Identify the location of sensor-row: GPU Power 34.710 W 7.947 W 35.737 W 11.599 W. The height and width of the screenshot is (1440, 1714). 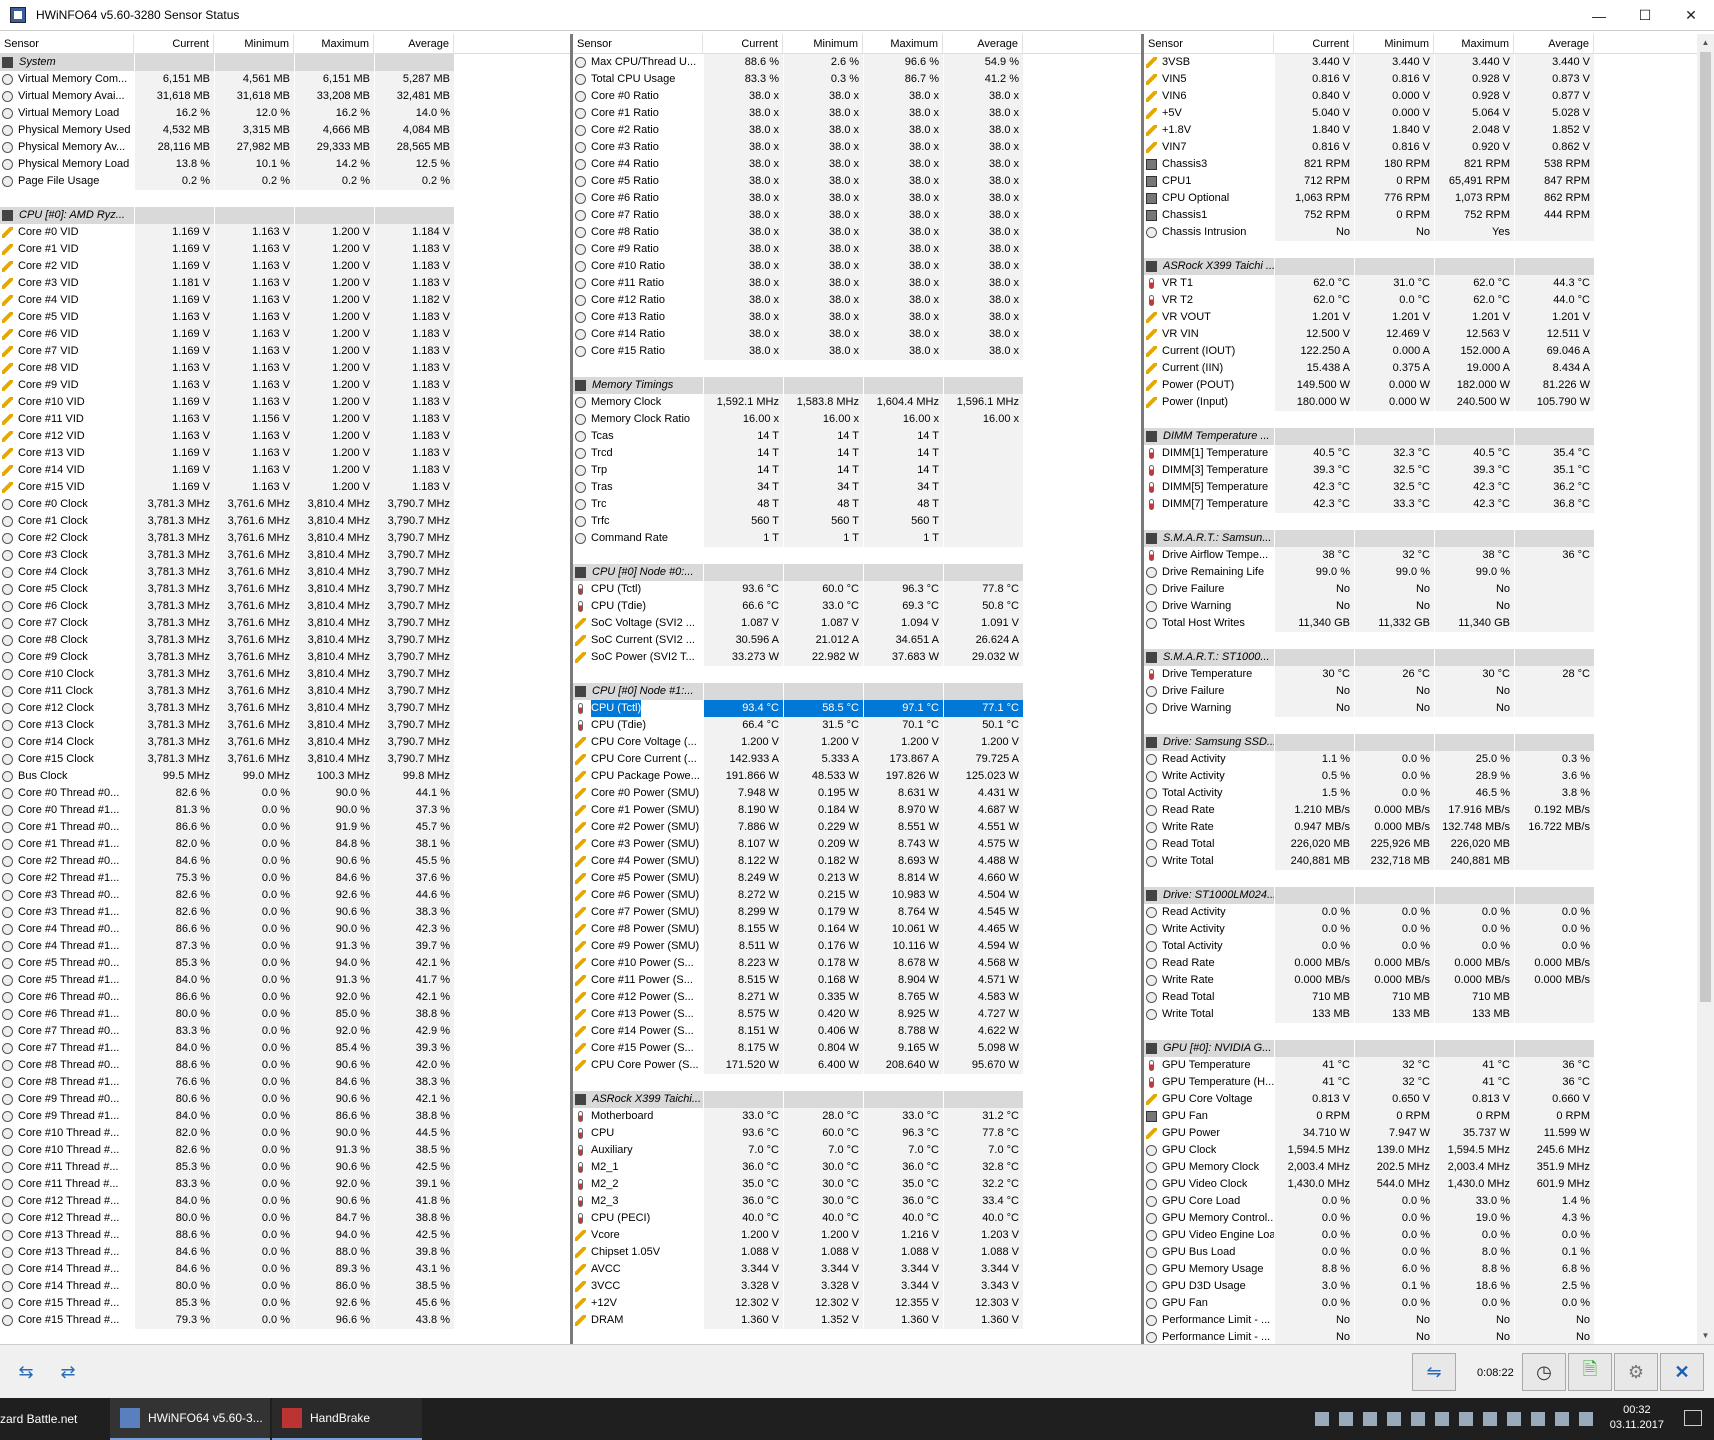
(1420, 1133).